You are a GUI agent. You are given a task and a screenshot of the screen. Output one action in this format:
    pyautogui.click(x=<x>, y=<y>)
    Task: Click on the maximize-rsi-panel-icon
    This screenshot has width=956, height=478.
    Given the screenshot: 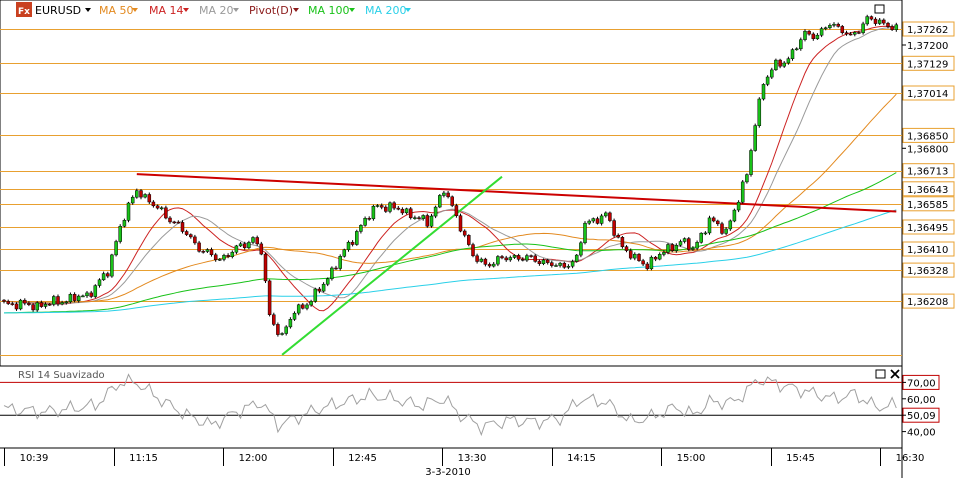 What is the action you would take?
    pyautogui.click(x=880, y=374)
    